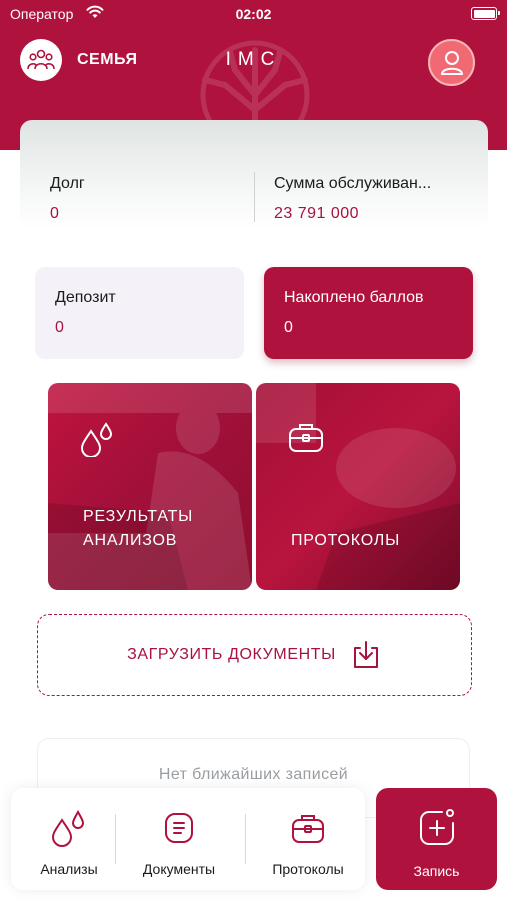  I want to click on balance-card: Долг 0 Сумма обслуживан... 23 791 000, so click(254, 175).